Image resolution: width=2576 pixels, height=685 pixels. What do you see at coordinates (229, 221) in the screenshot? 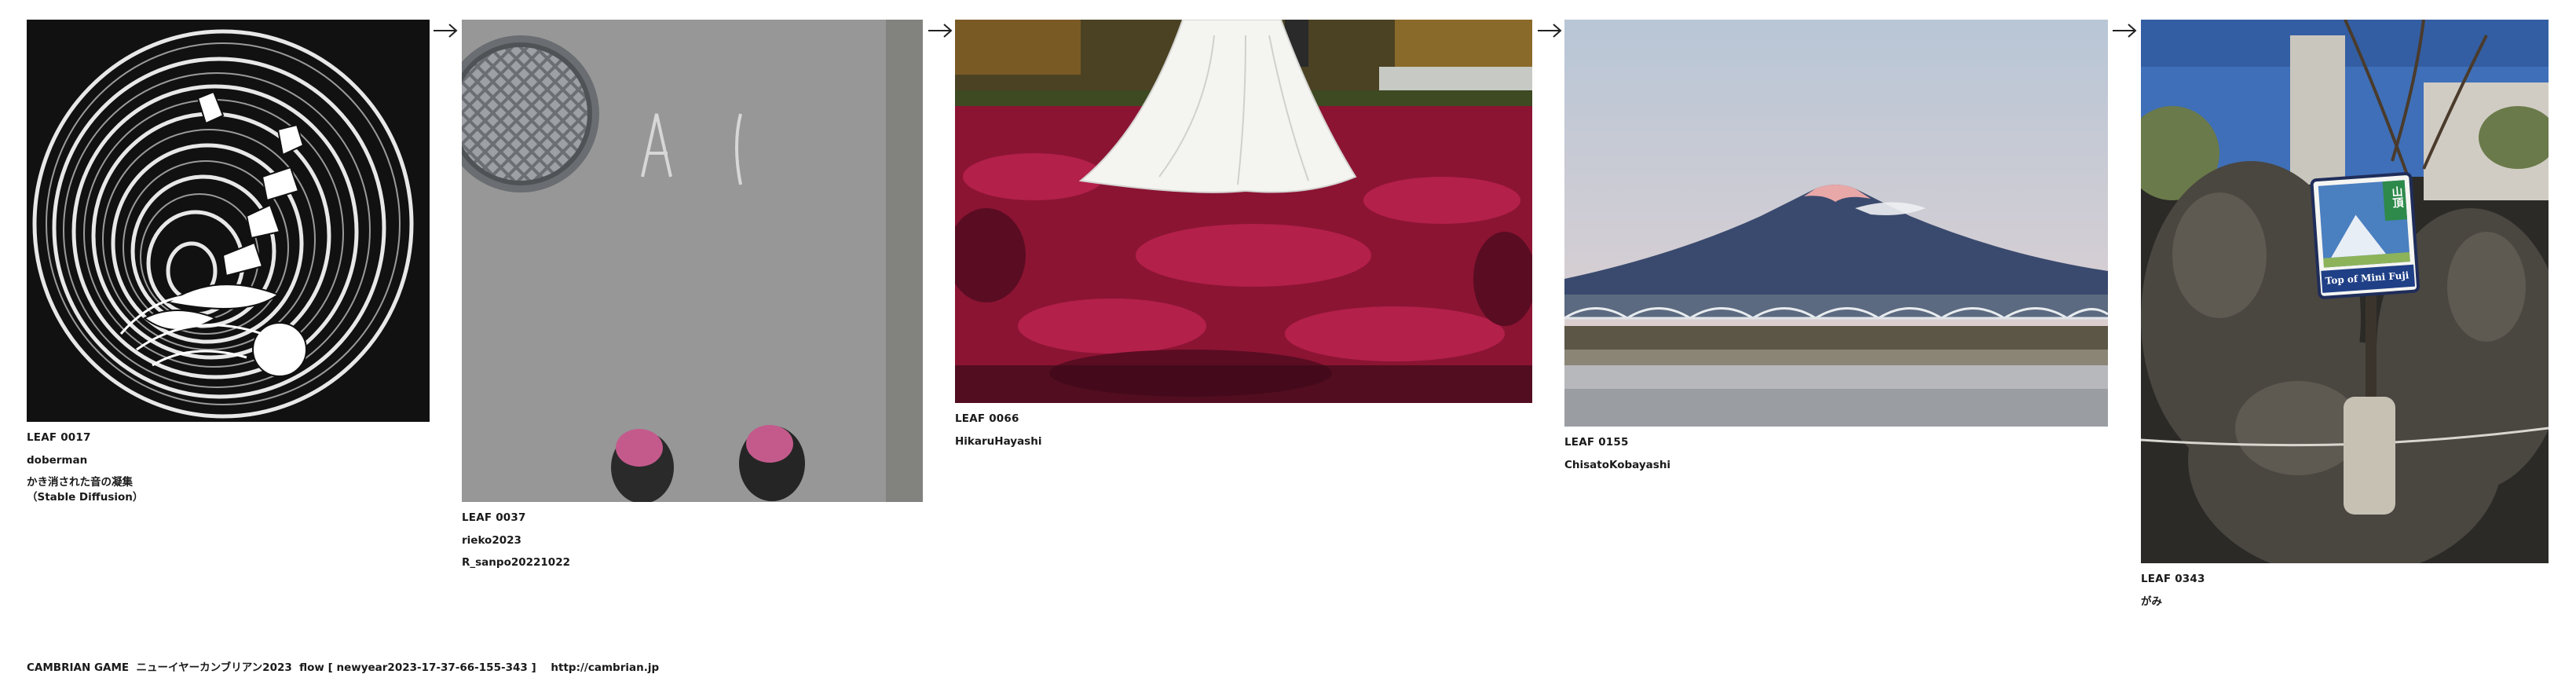
I see `leaf-image-abstract-ink` at bounding box center [229, 221].